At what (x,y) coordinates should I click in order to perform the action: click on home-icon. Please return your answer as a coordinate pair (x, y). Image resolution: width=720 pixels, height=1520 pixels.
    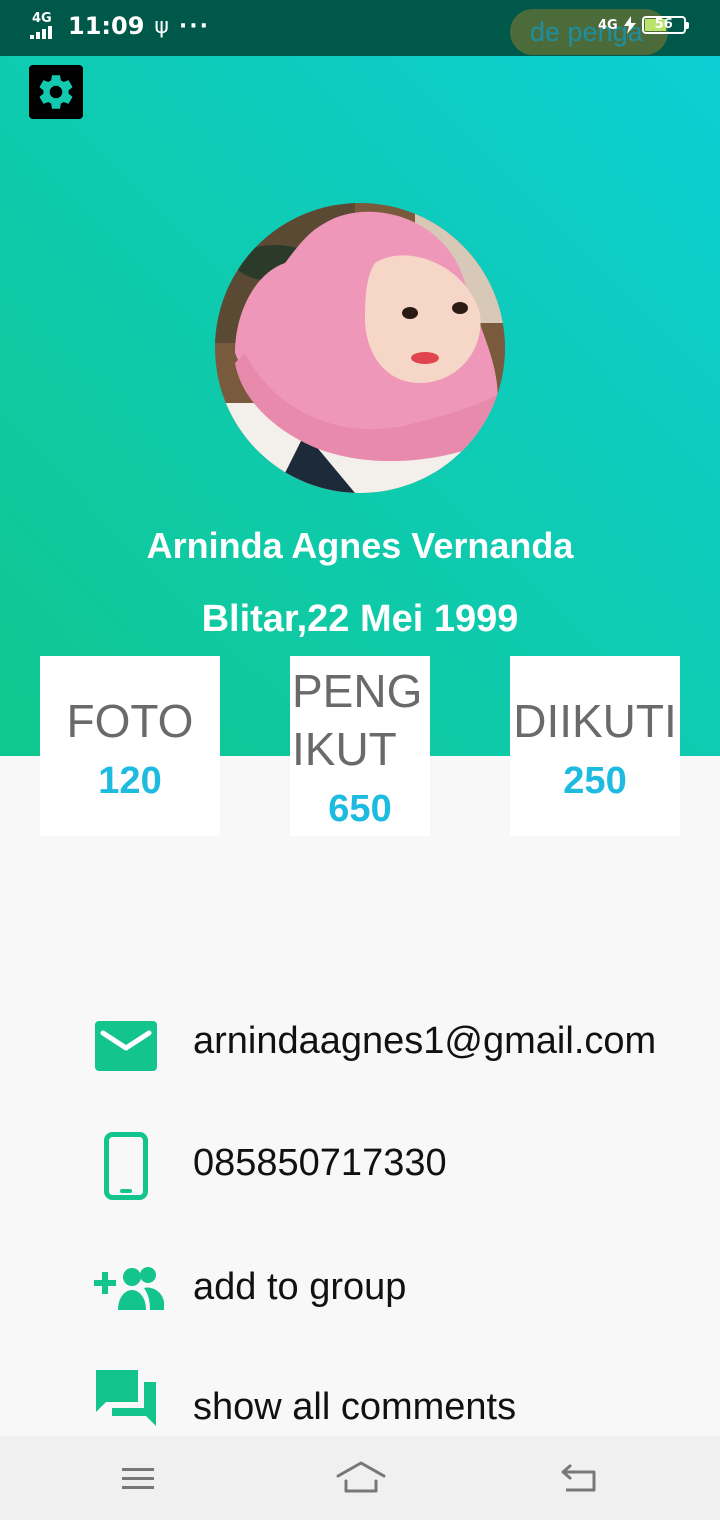
    Looking at the image, I should click on (361, 1477).